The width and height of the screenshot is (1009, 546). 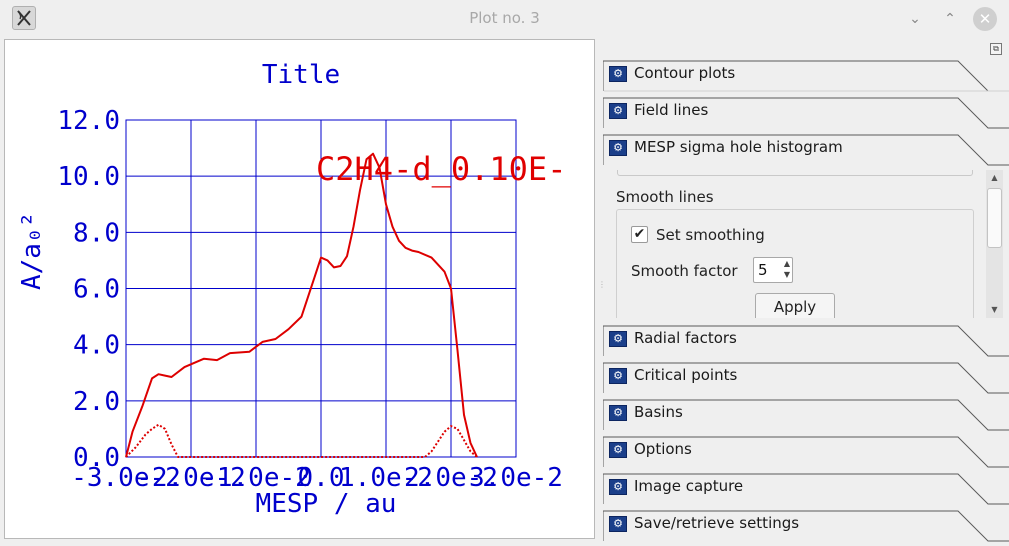 I want to click on tab-save-retrieve-settings: ⚙ Save/retrieve settings, so click(x=806, y=524).